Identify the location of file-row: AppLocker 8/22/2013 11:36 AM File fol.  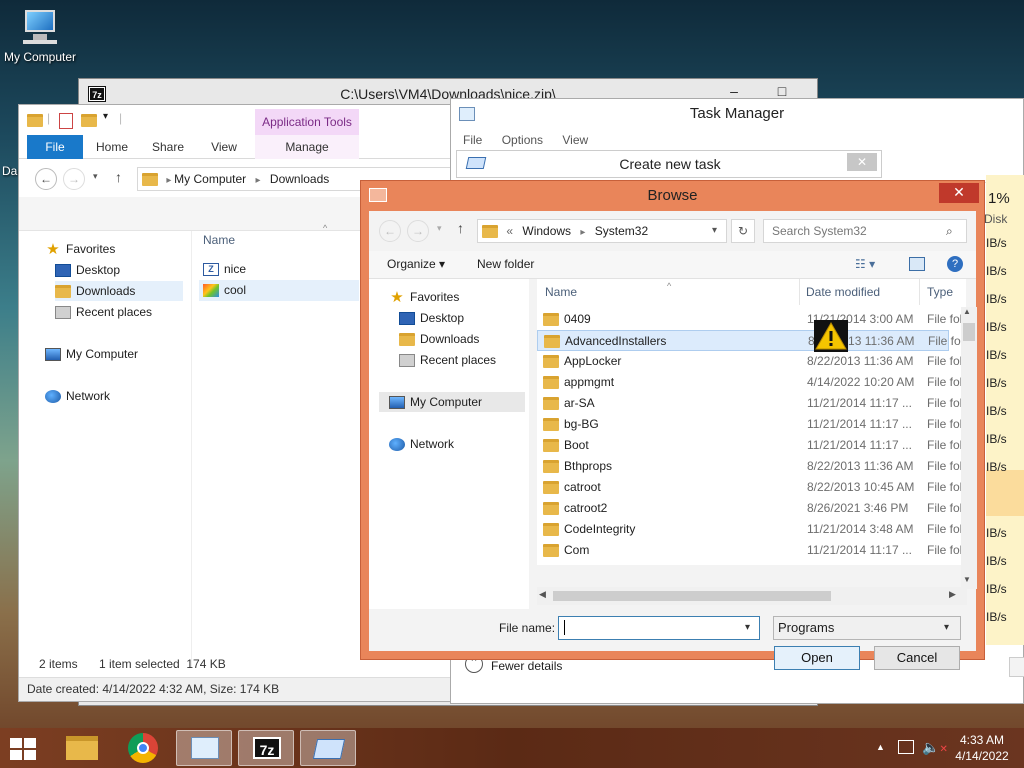
(749, 361).